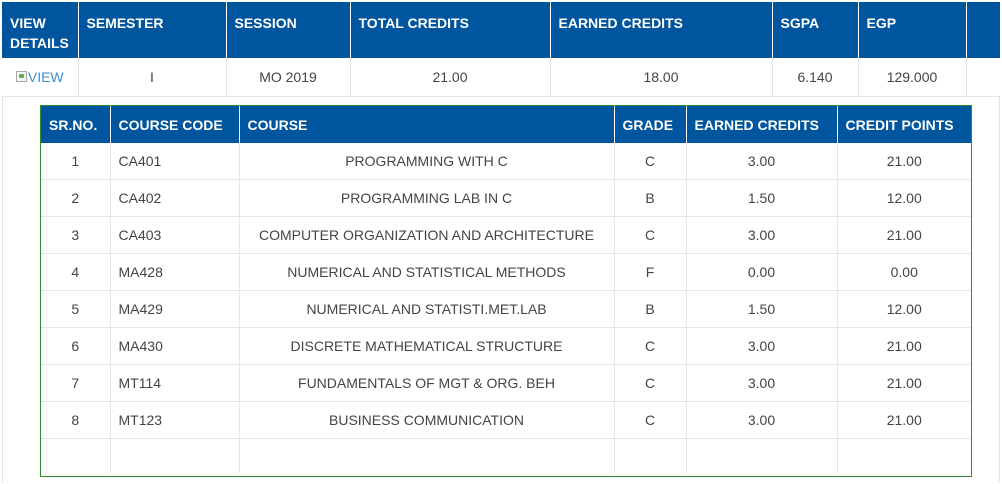  What do you see at coordinates (175, 198) in the screenshot?
I see `course-code: CA402` at bounding box center [175, 198].